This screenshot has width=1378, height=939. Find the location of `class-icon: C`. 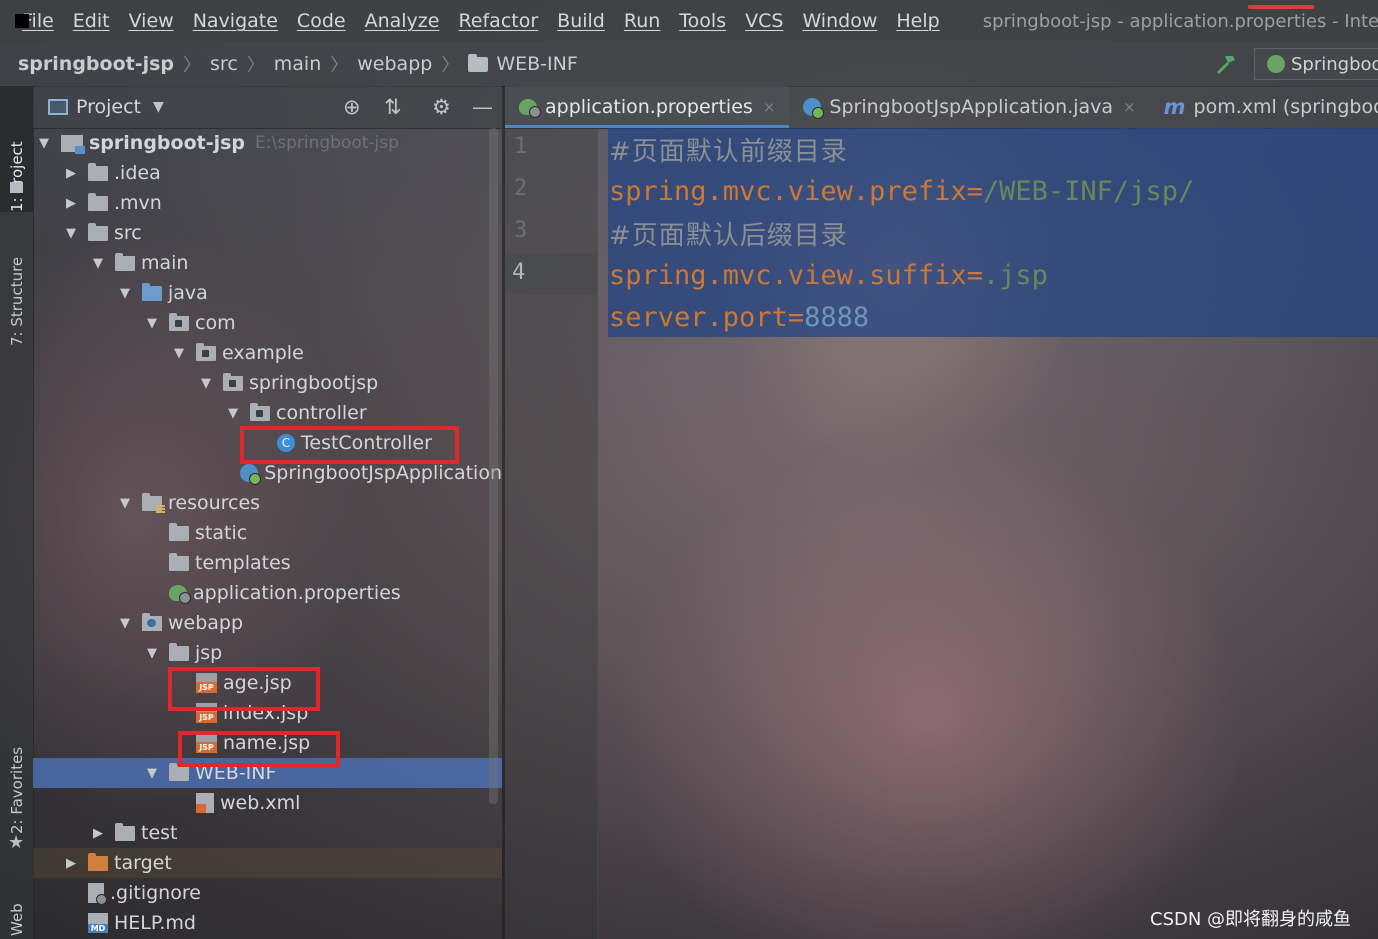

class-icon: C is located at coordinates (286, 443).